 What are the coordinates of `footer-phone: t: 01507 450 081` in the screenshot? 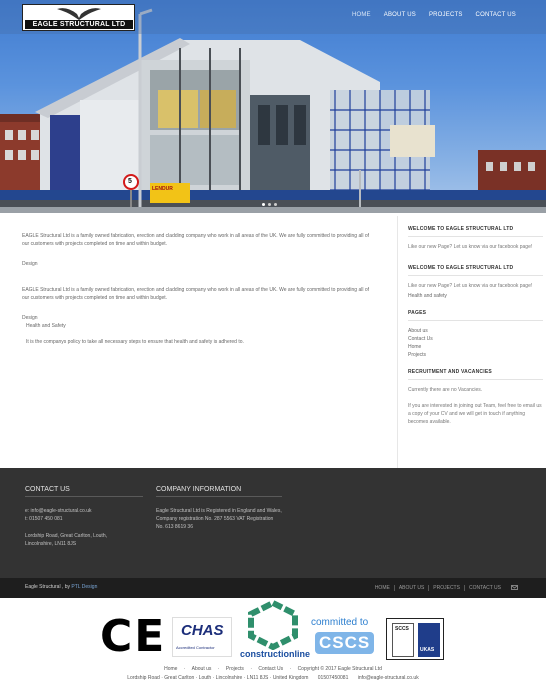 It's located at (44, 519).